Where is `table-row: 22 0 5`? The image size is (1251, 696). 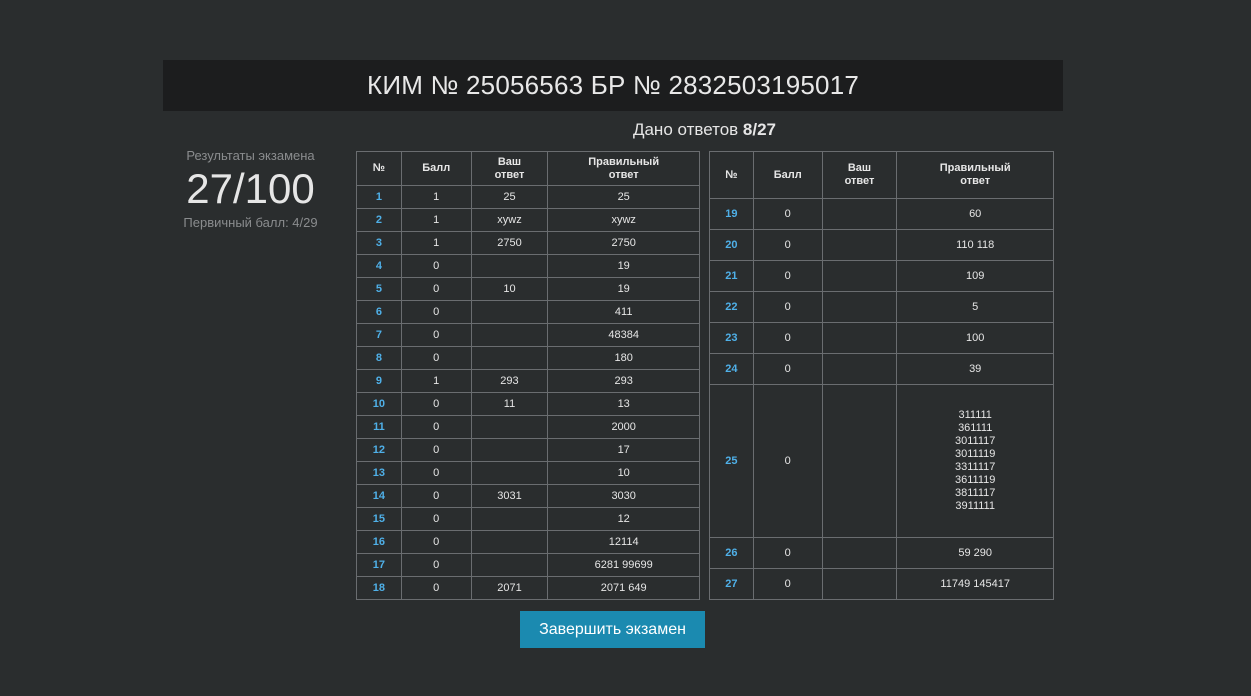 table-row: 22 0 5 is located at coordinates (881, 307).